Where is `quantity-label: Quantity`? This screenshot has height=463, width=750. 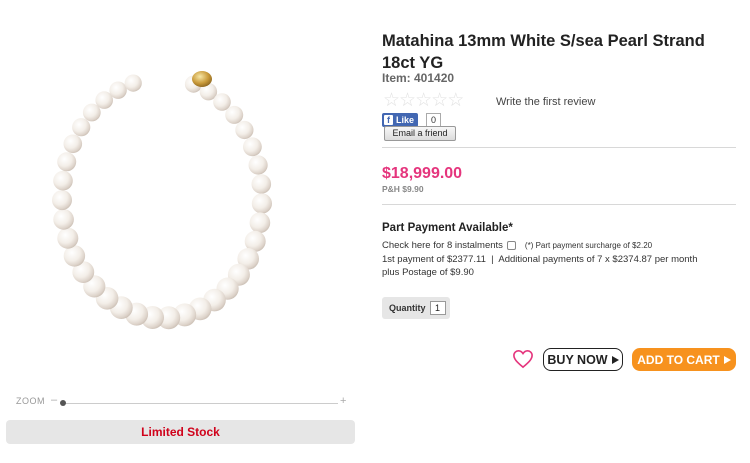 quantity-label: Quantity is located at coordinates (407, 308).